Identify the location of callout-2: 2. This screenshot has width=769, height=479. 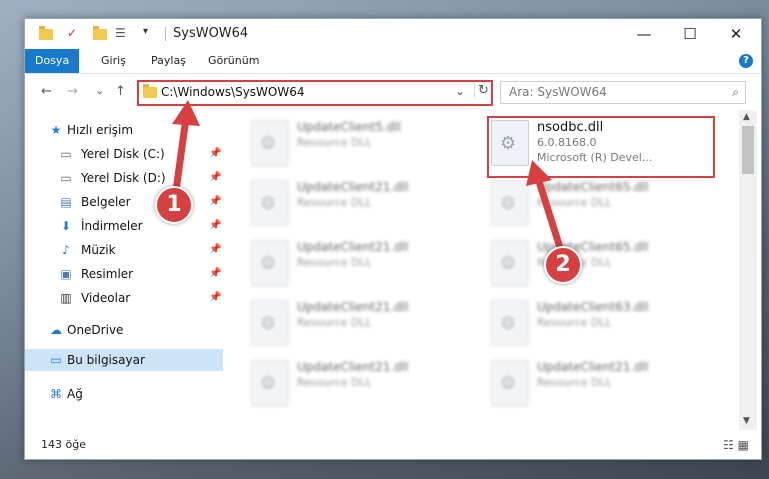
(563, 265).